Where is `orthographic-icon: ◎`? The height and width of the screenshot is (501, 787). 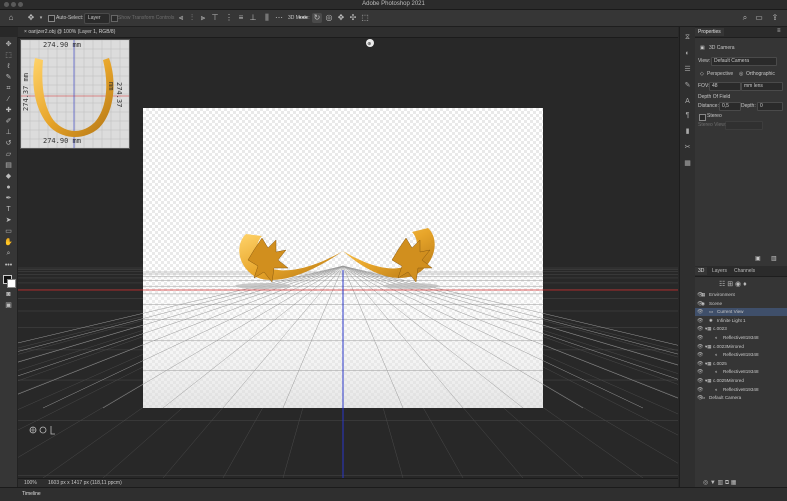 orthographic-icon: ◎ is located at coordinates (741, 74).